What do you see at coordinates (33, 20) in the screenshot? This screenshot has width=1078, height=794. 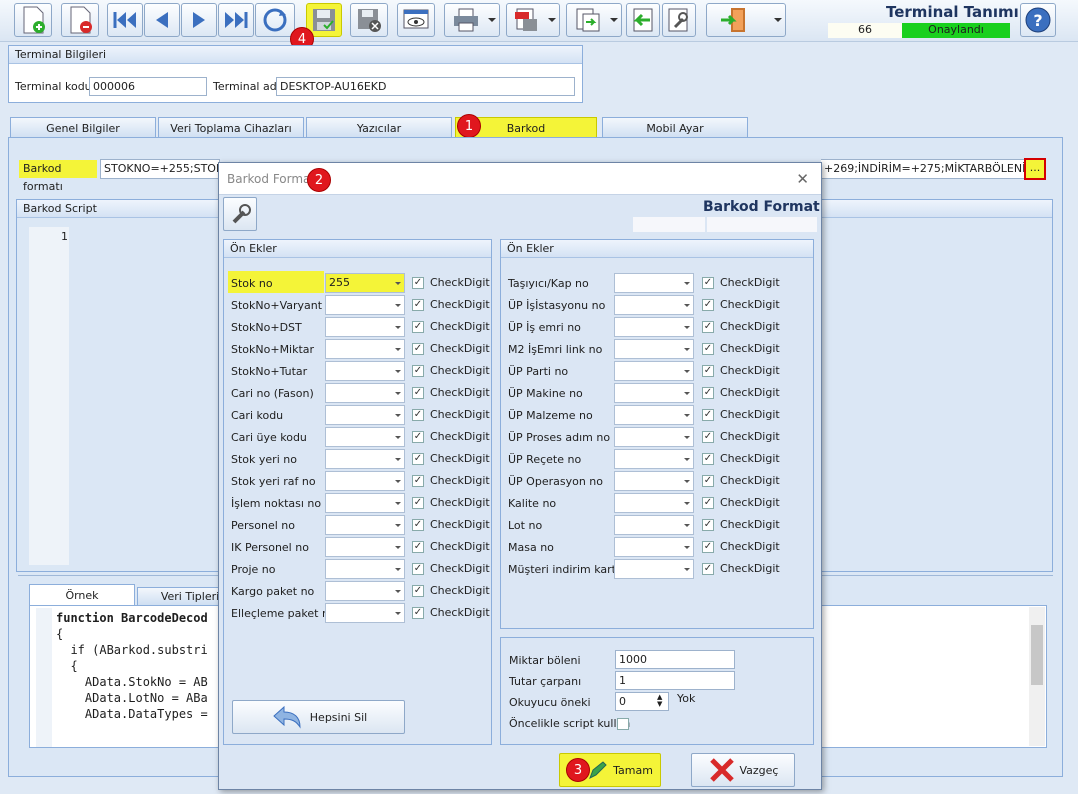 I see `new-document-button` at bounding box center [33, 20].